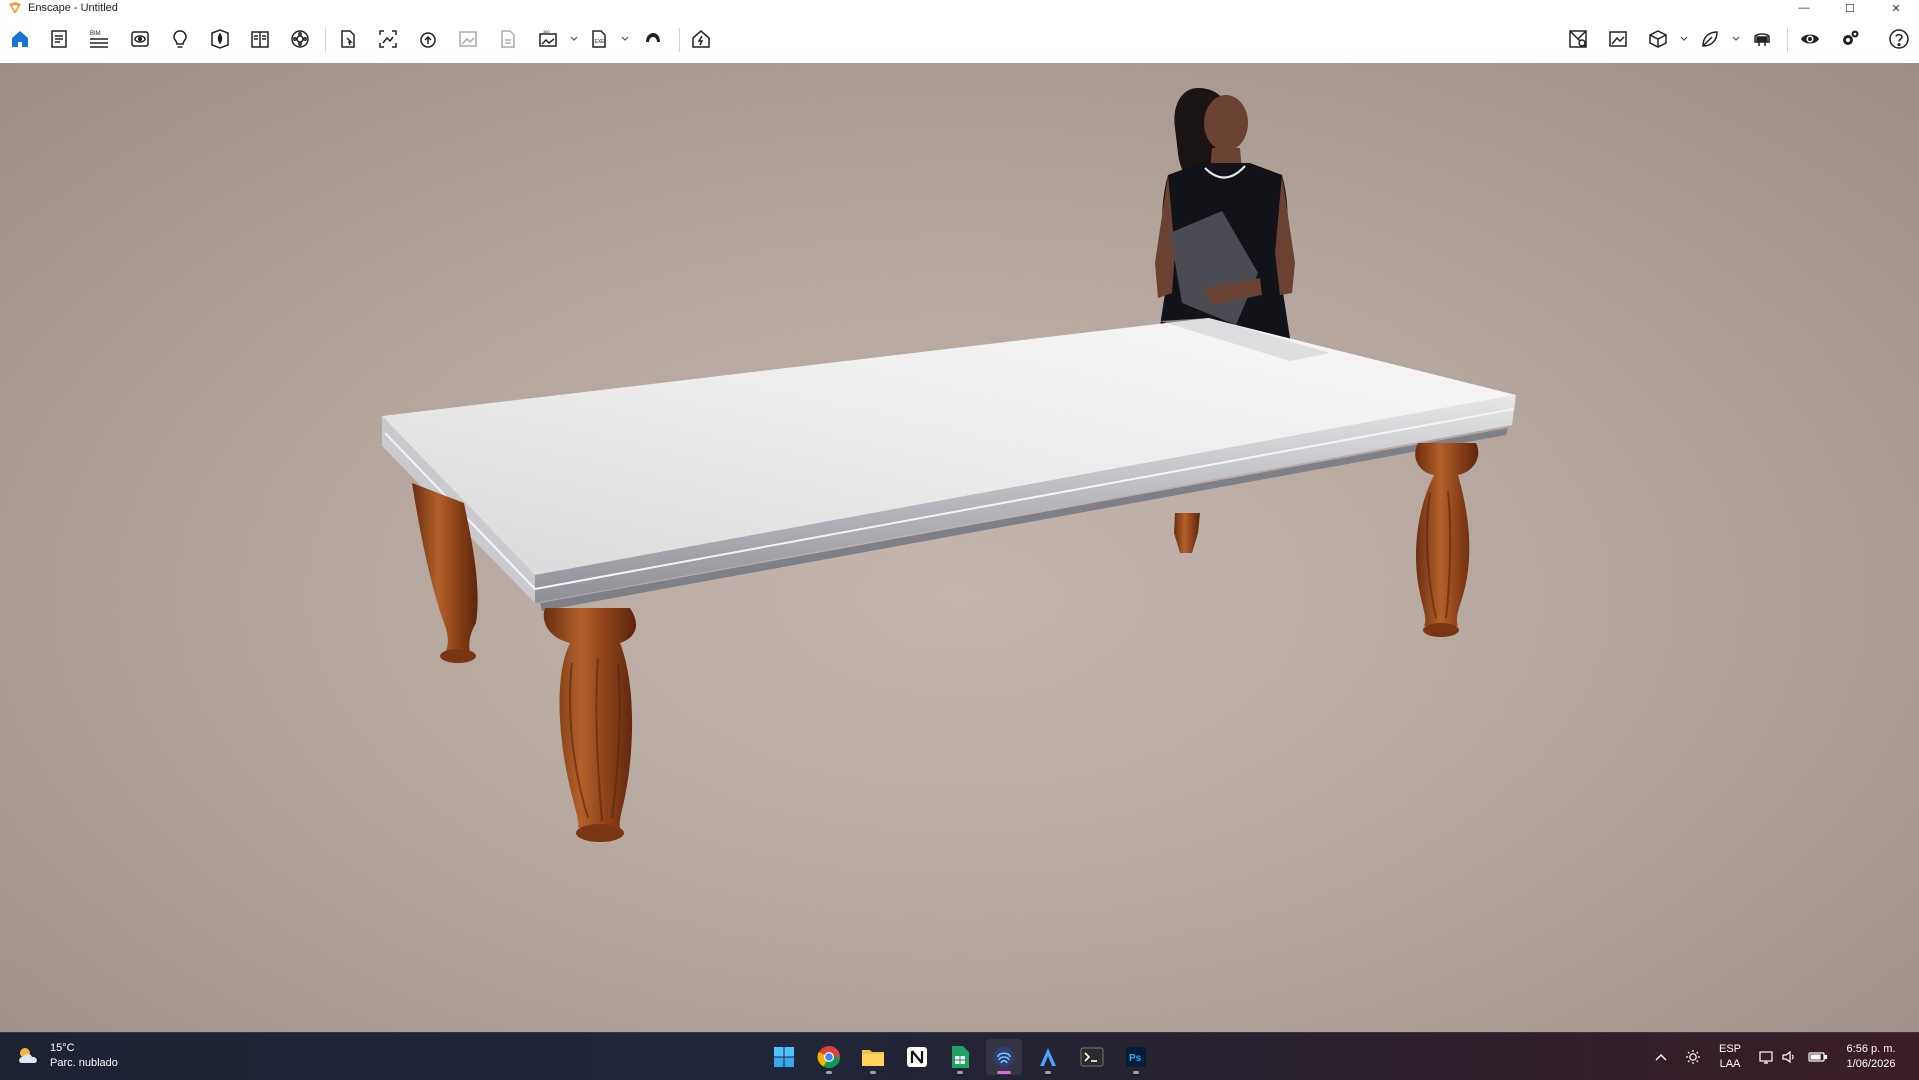 This screenshot has height=1080, width=1919. I want to click on materials-icon, so click(260, 39).